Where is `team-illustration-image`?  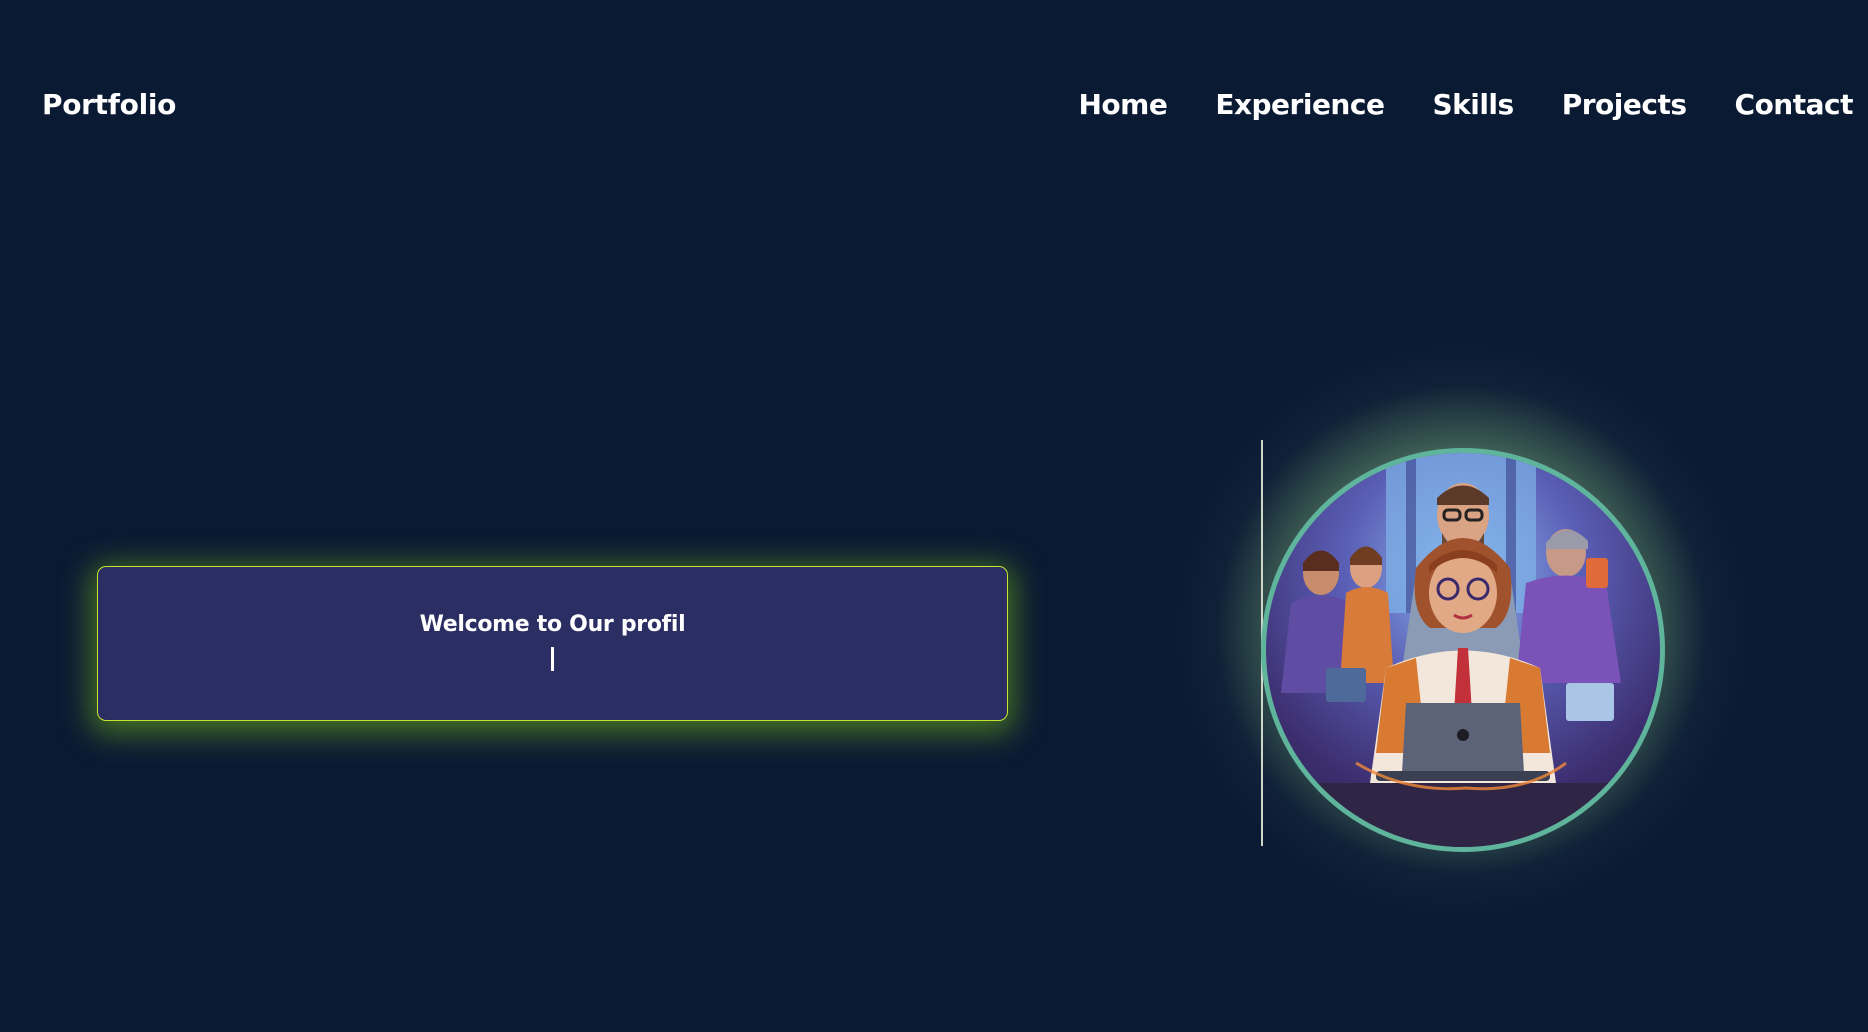 team-illustration-image is located at coordinates (1463, 650).